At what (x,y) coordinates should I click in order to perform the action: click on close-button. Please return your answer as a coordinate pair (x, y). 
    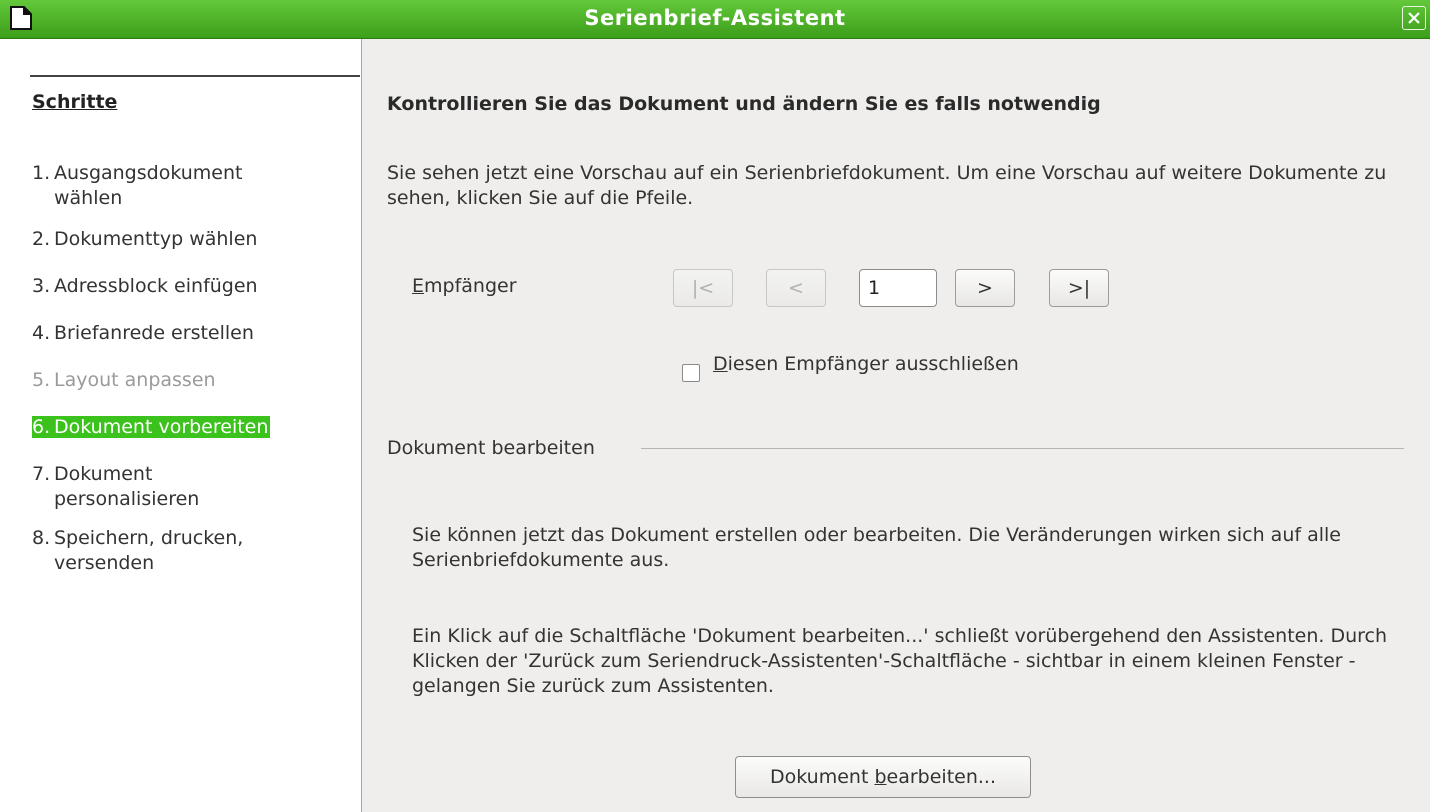
    Looking at the image, I should click on (1414, 18).